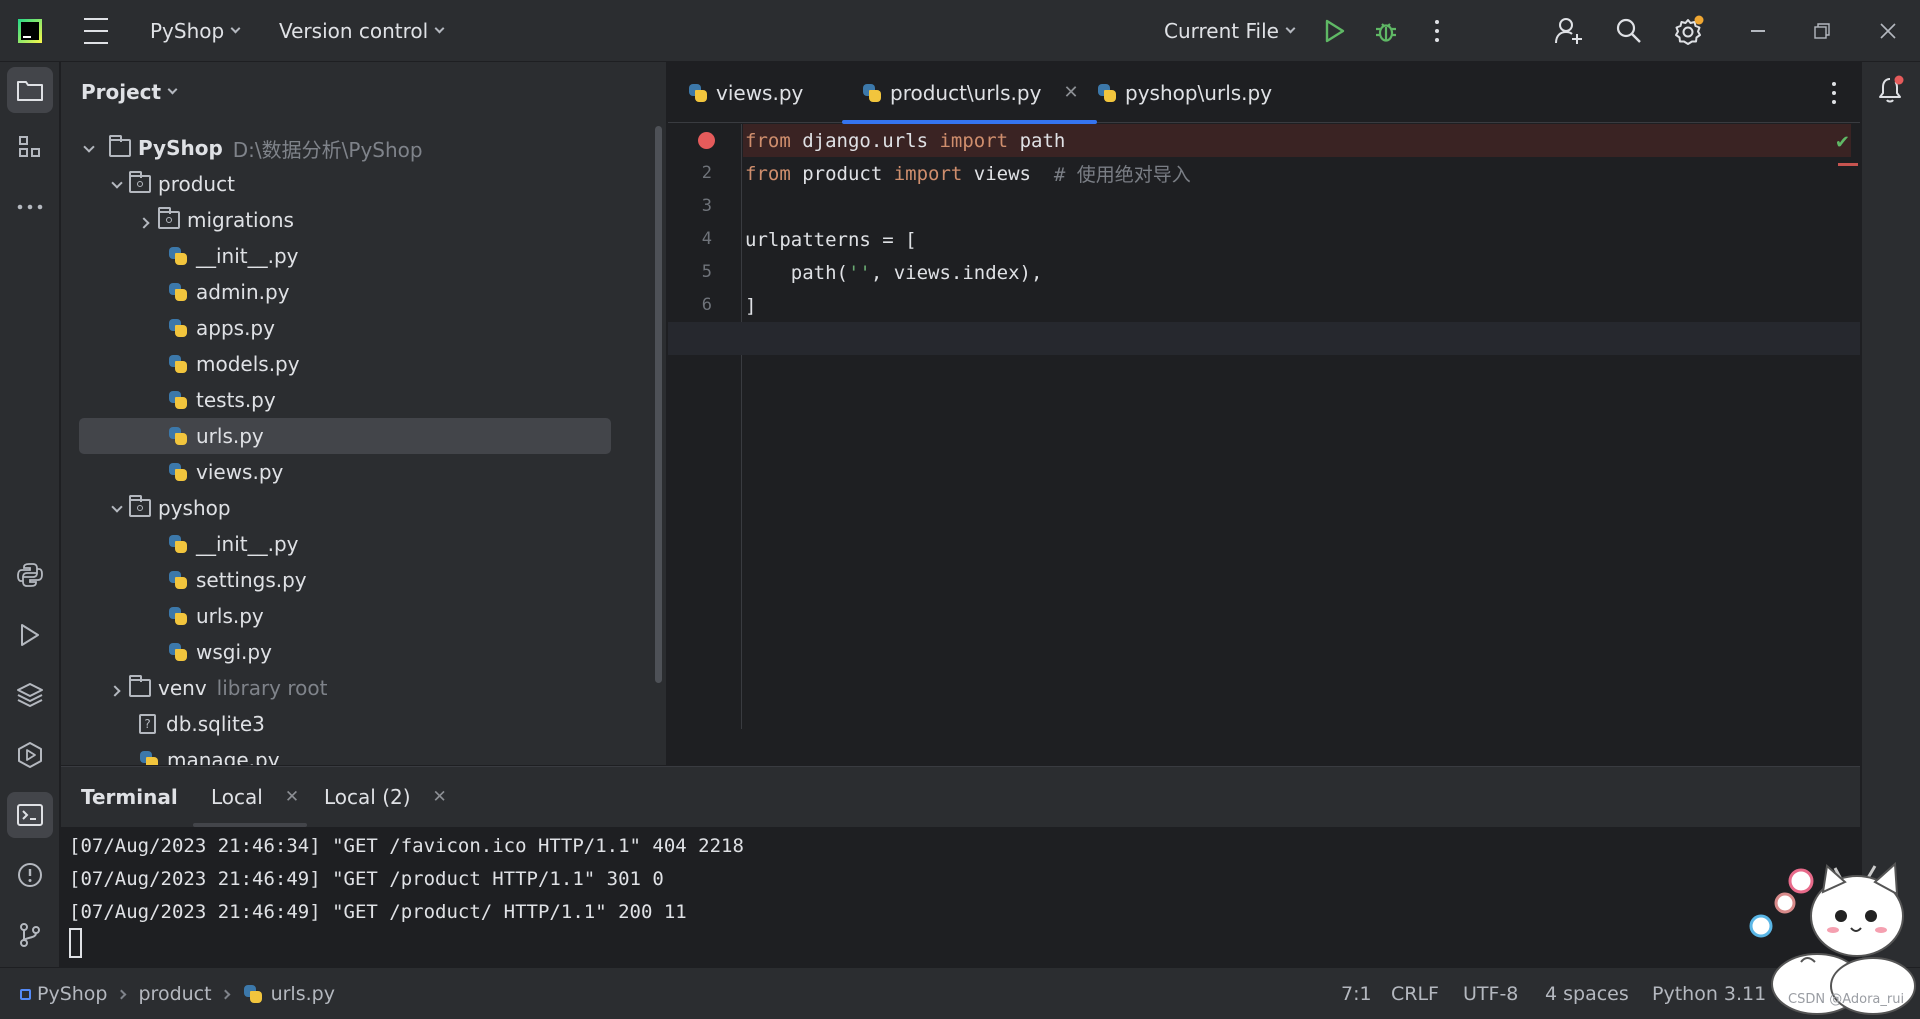 The image size is (1920, 1019). I want to click on tree-item-views: views.py, so click(372, 472).